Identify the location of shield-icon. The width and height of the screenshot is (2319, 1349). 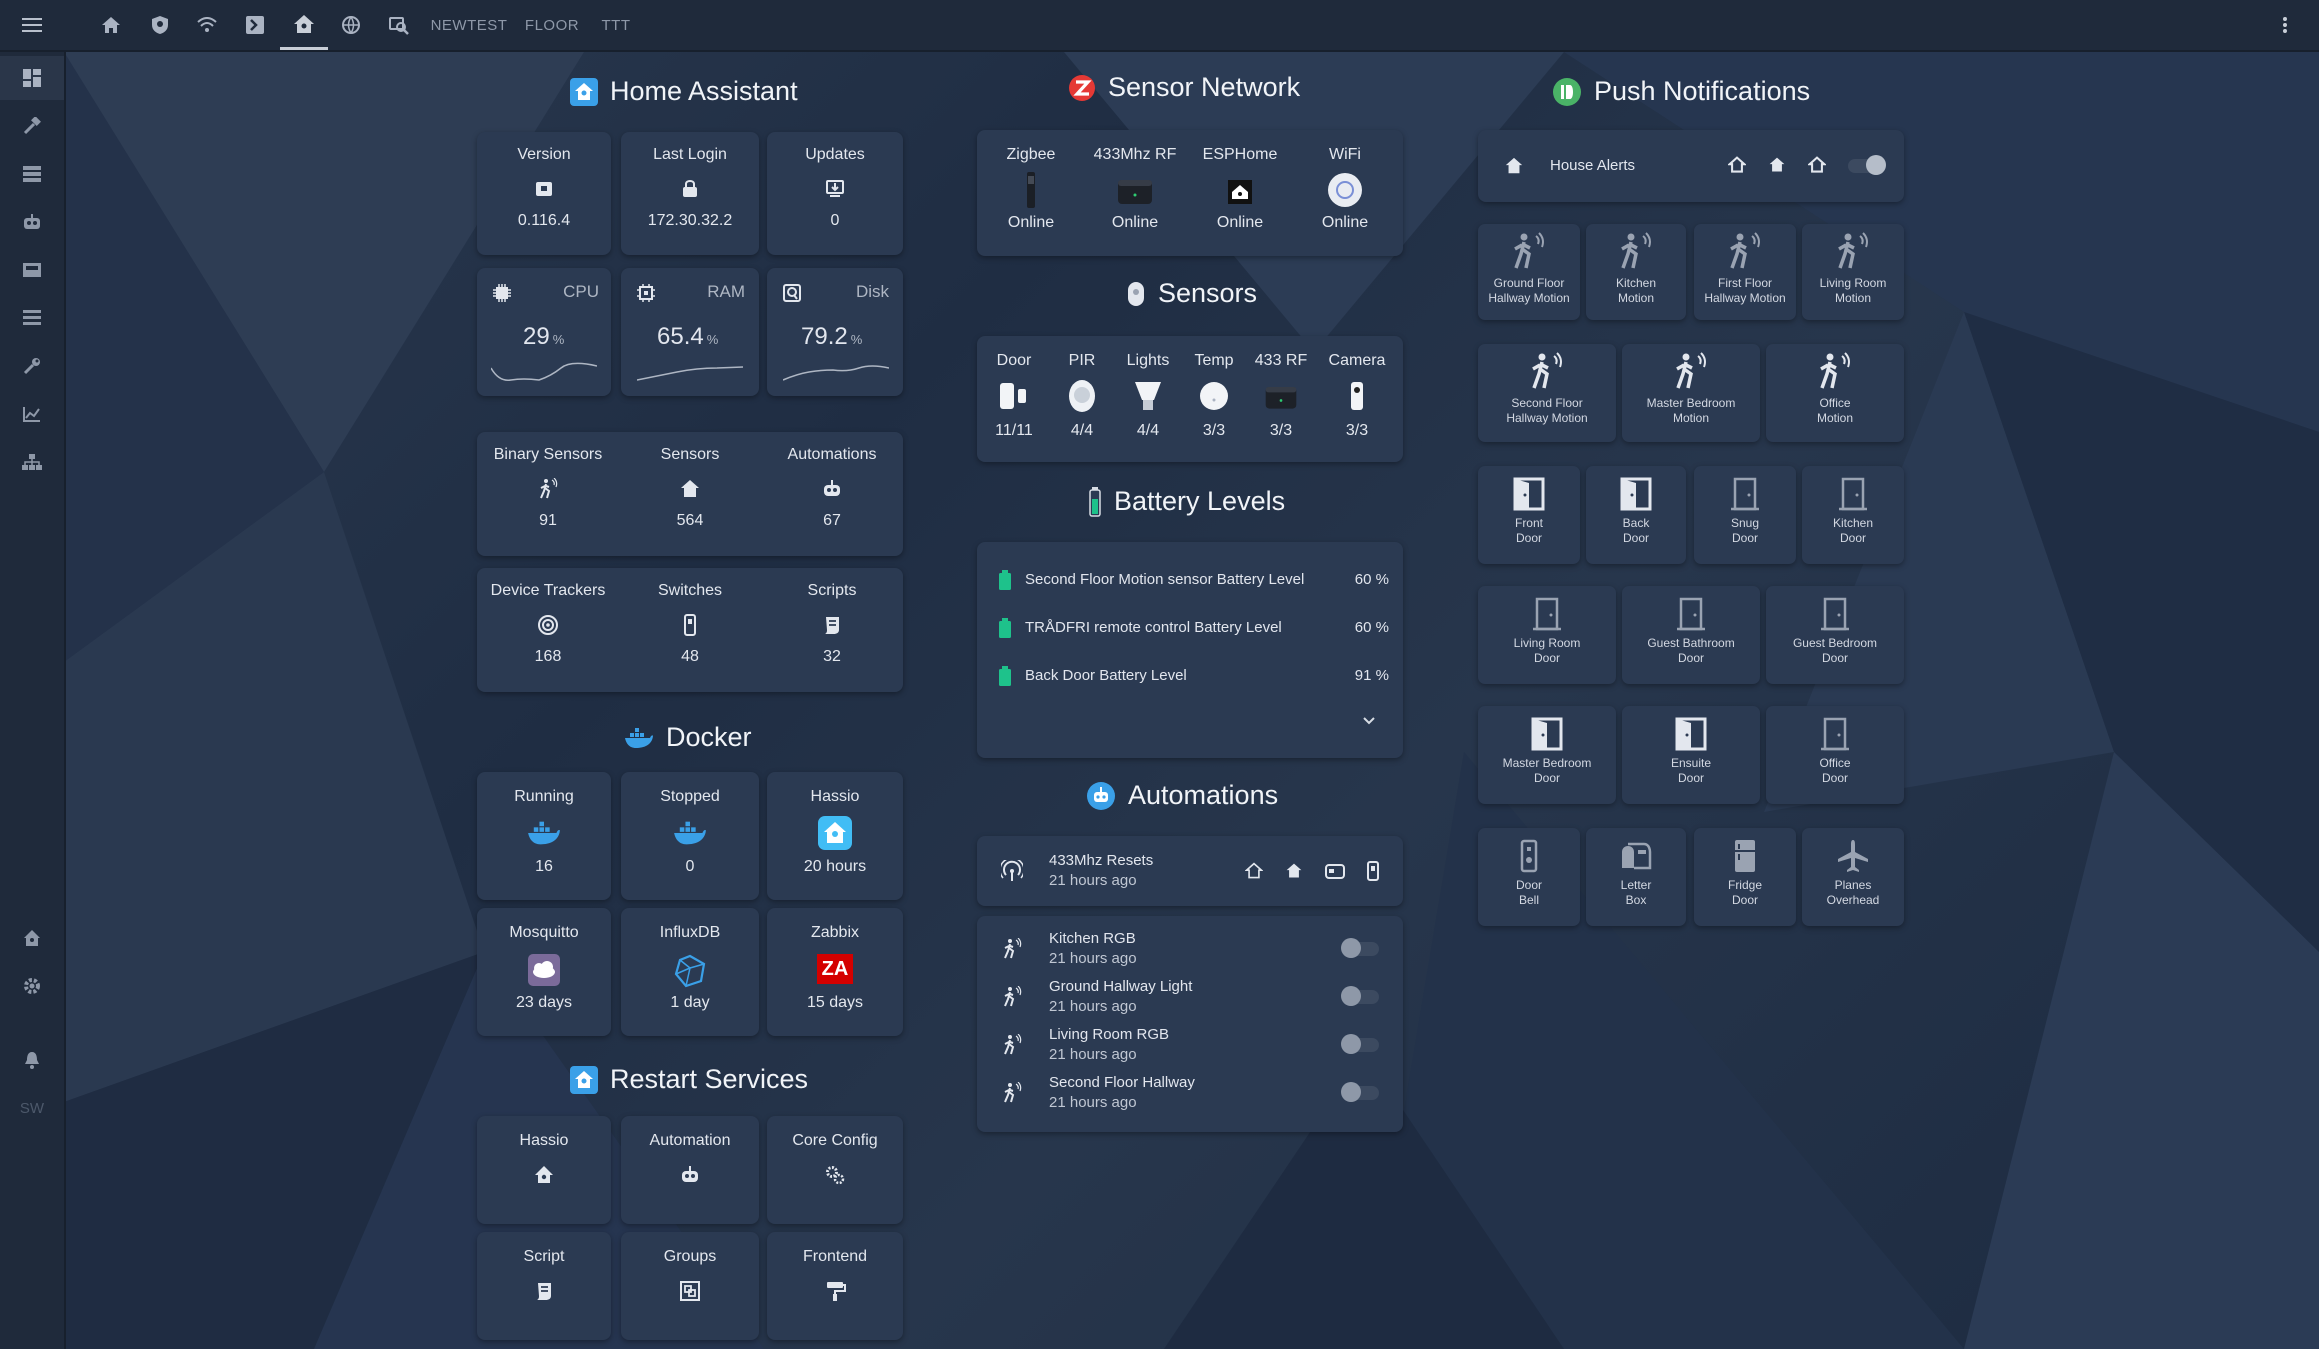
(160, 25).